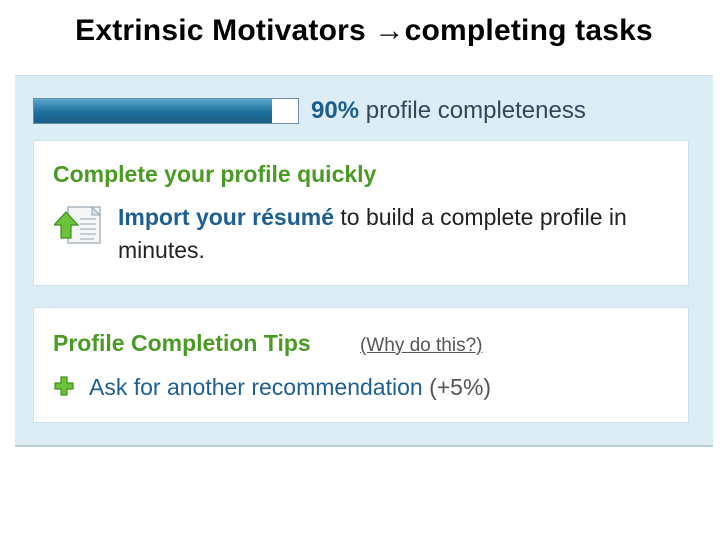  Describe the element at coordinates (215, 174) in the screenshot. I see `complete-profile-heading: Complete your profile quickly` at that location.